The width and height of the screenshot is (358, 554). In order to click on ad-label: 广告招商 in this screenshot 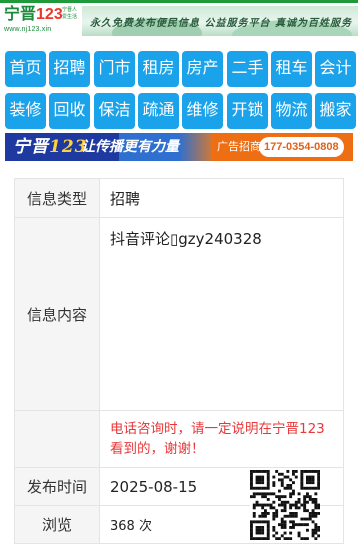, I will do `click(239, 146)`.